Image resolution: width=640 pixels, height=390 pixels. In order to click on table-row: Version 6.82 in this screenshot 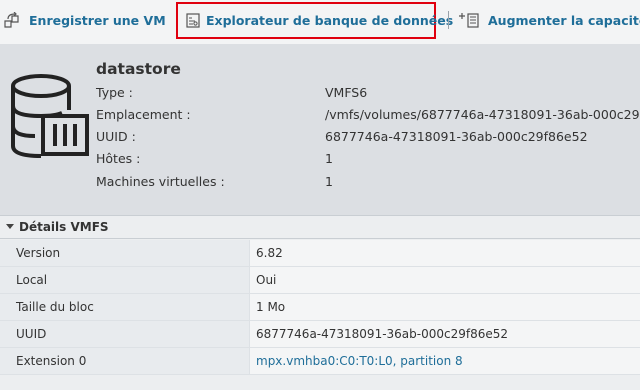, I will do `click(320, 253)`.